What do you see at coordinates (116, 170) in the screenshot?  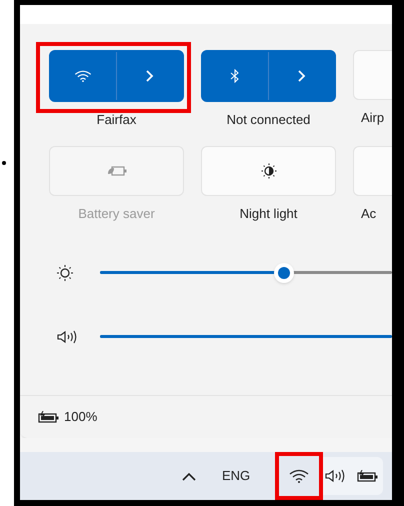 I see `battery-leaf-icon` at bounding box center [116, 170].